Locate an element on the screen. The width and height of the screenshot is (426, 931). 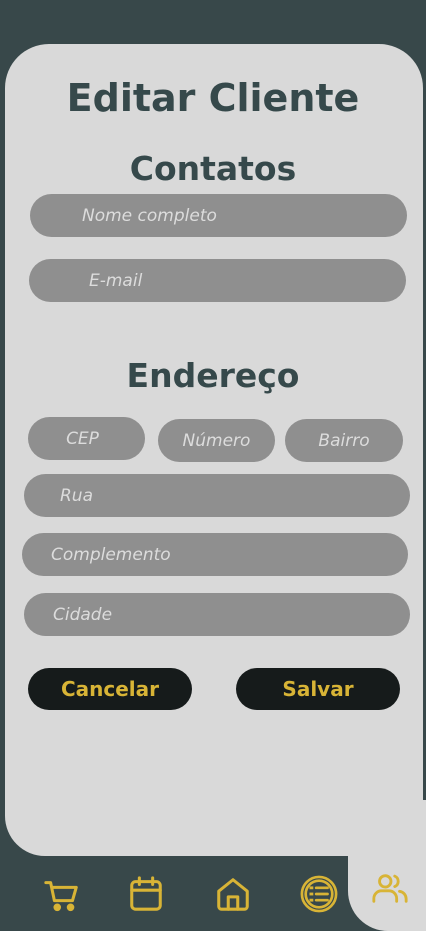
cart-icon is located at coordinates (61, 895).